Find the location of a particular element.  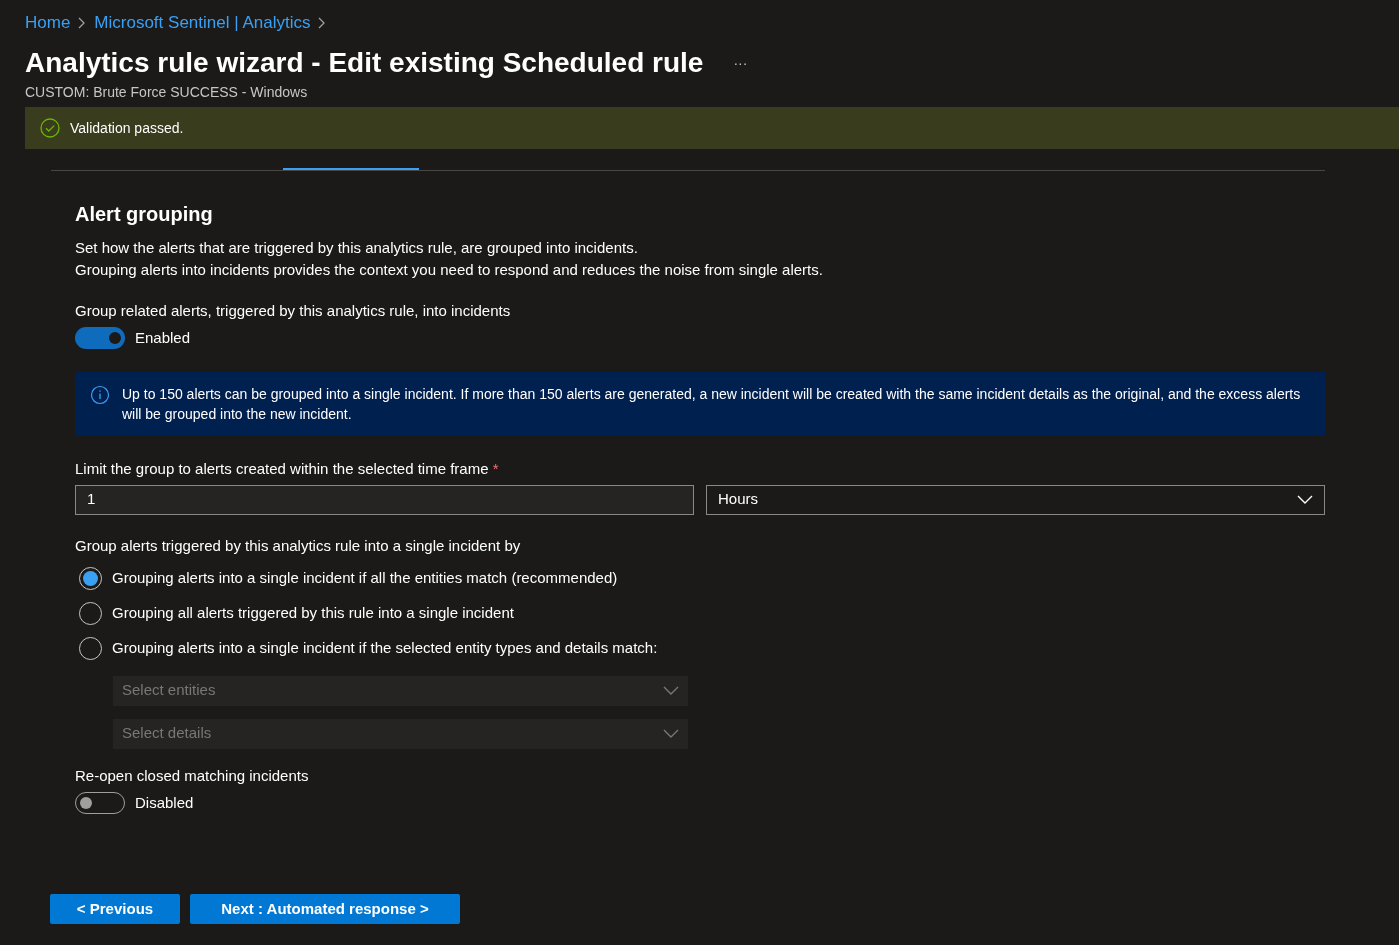

breadcrumb-link: Microsoft Sentinel | Analytics is located at coordinates (202, 23).